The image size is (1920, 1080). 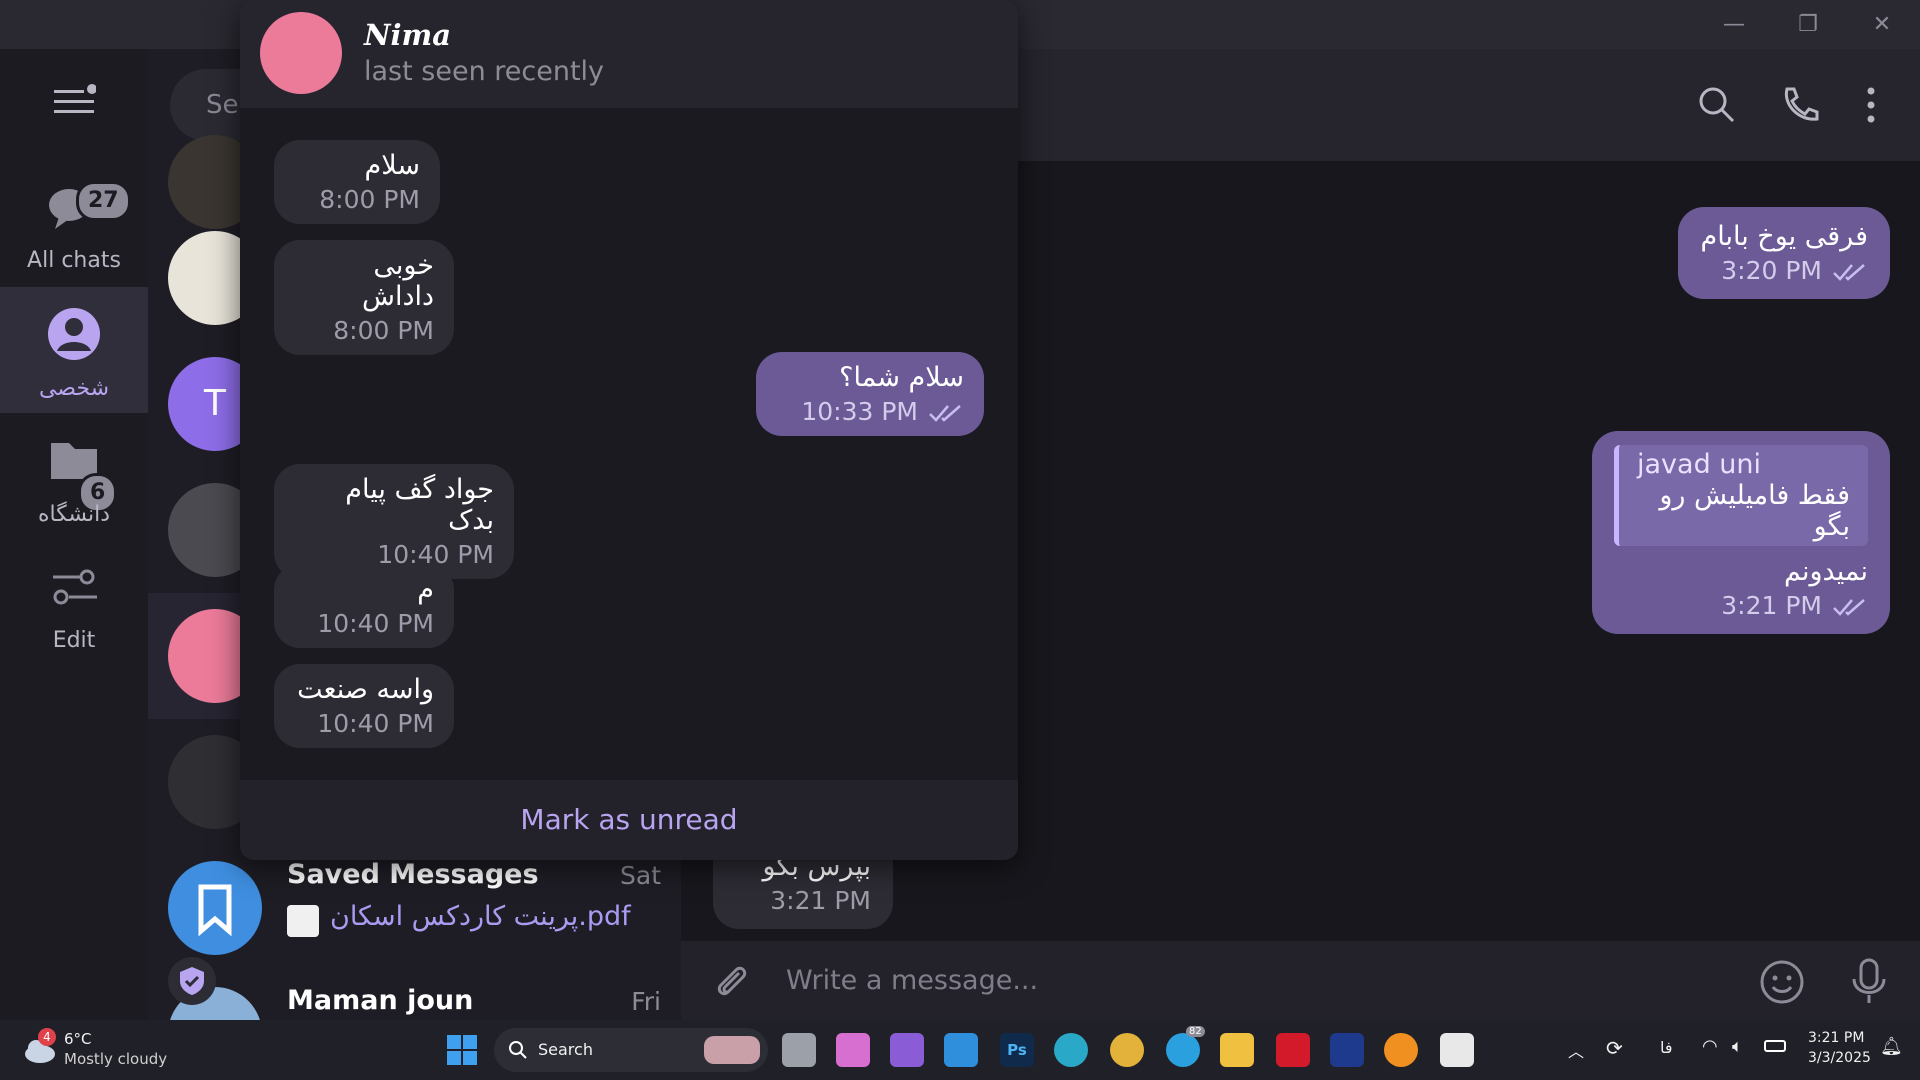 I want to click on weather-badge: 4, so click(x=47, y=1037).